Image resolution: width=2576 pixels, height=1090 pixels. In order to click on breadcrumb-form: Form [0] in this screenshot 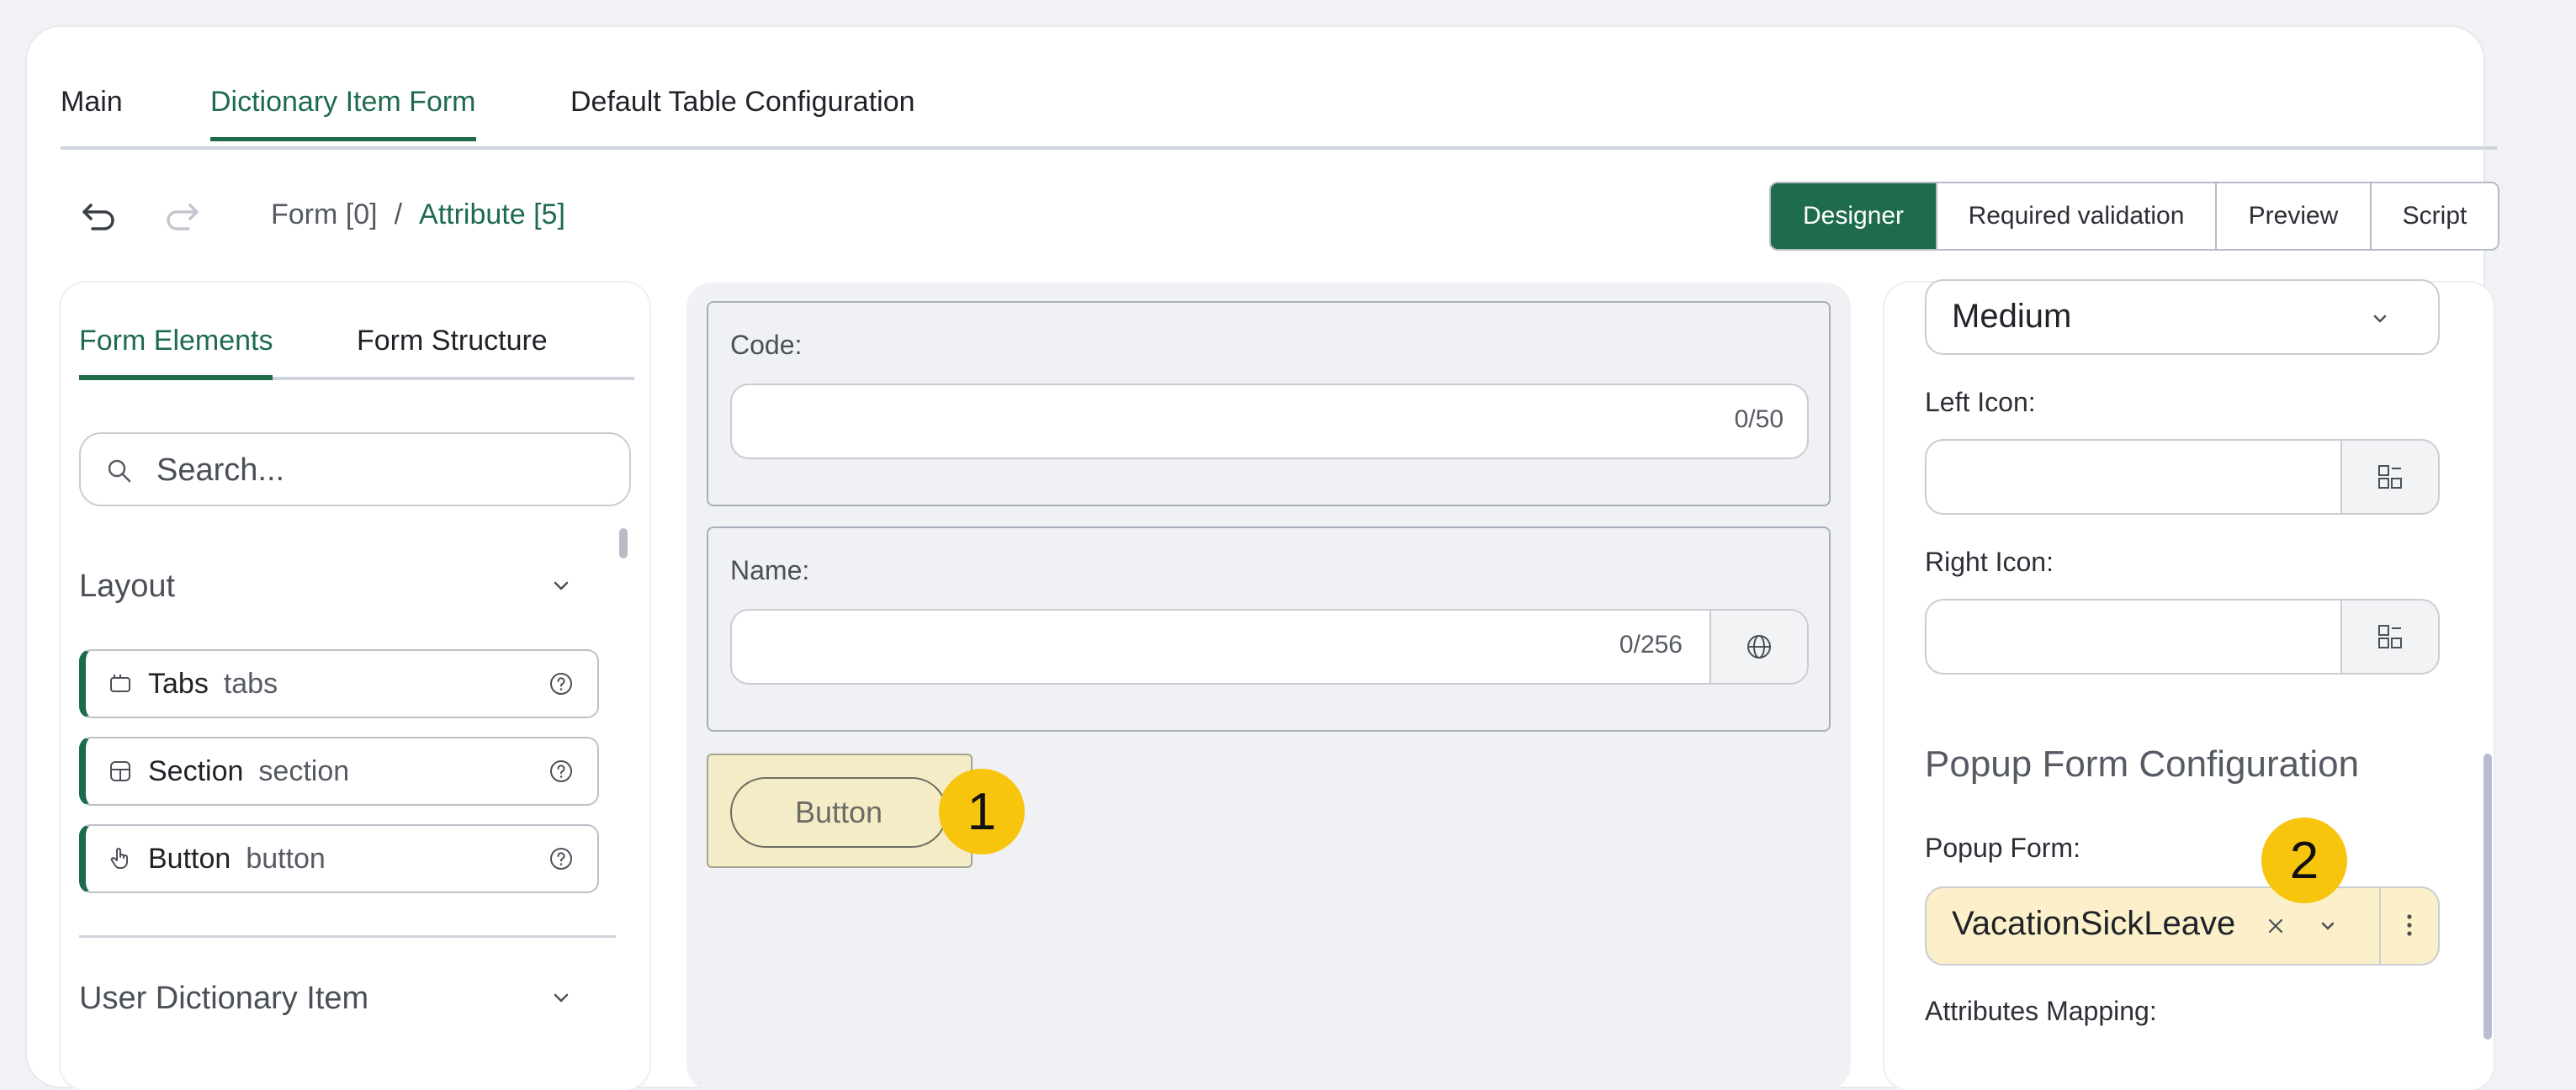, I will do `click(324, 214)`.